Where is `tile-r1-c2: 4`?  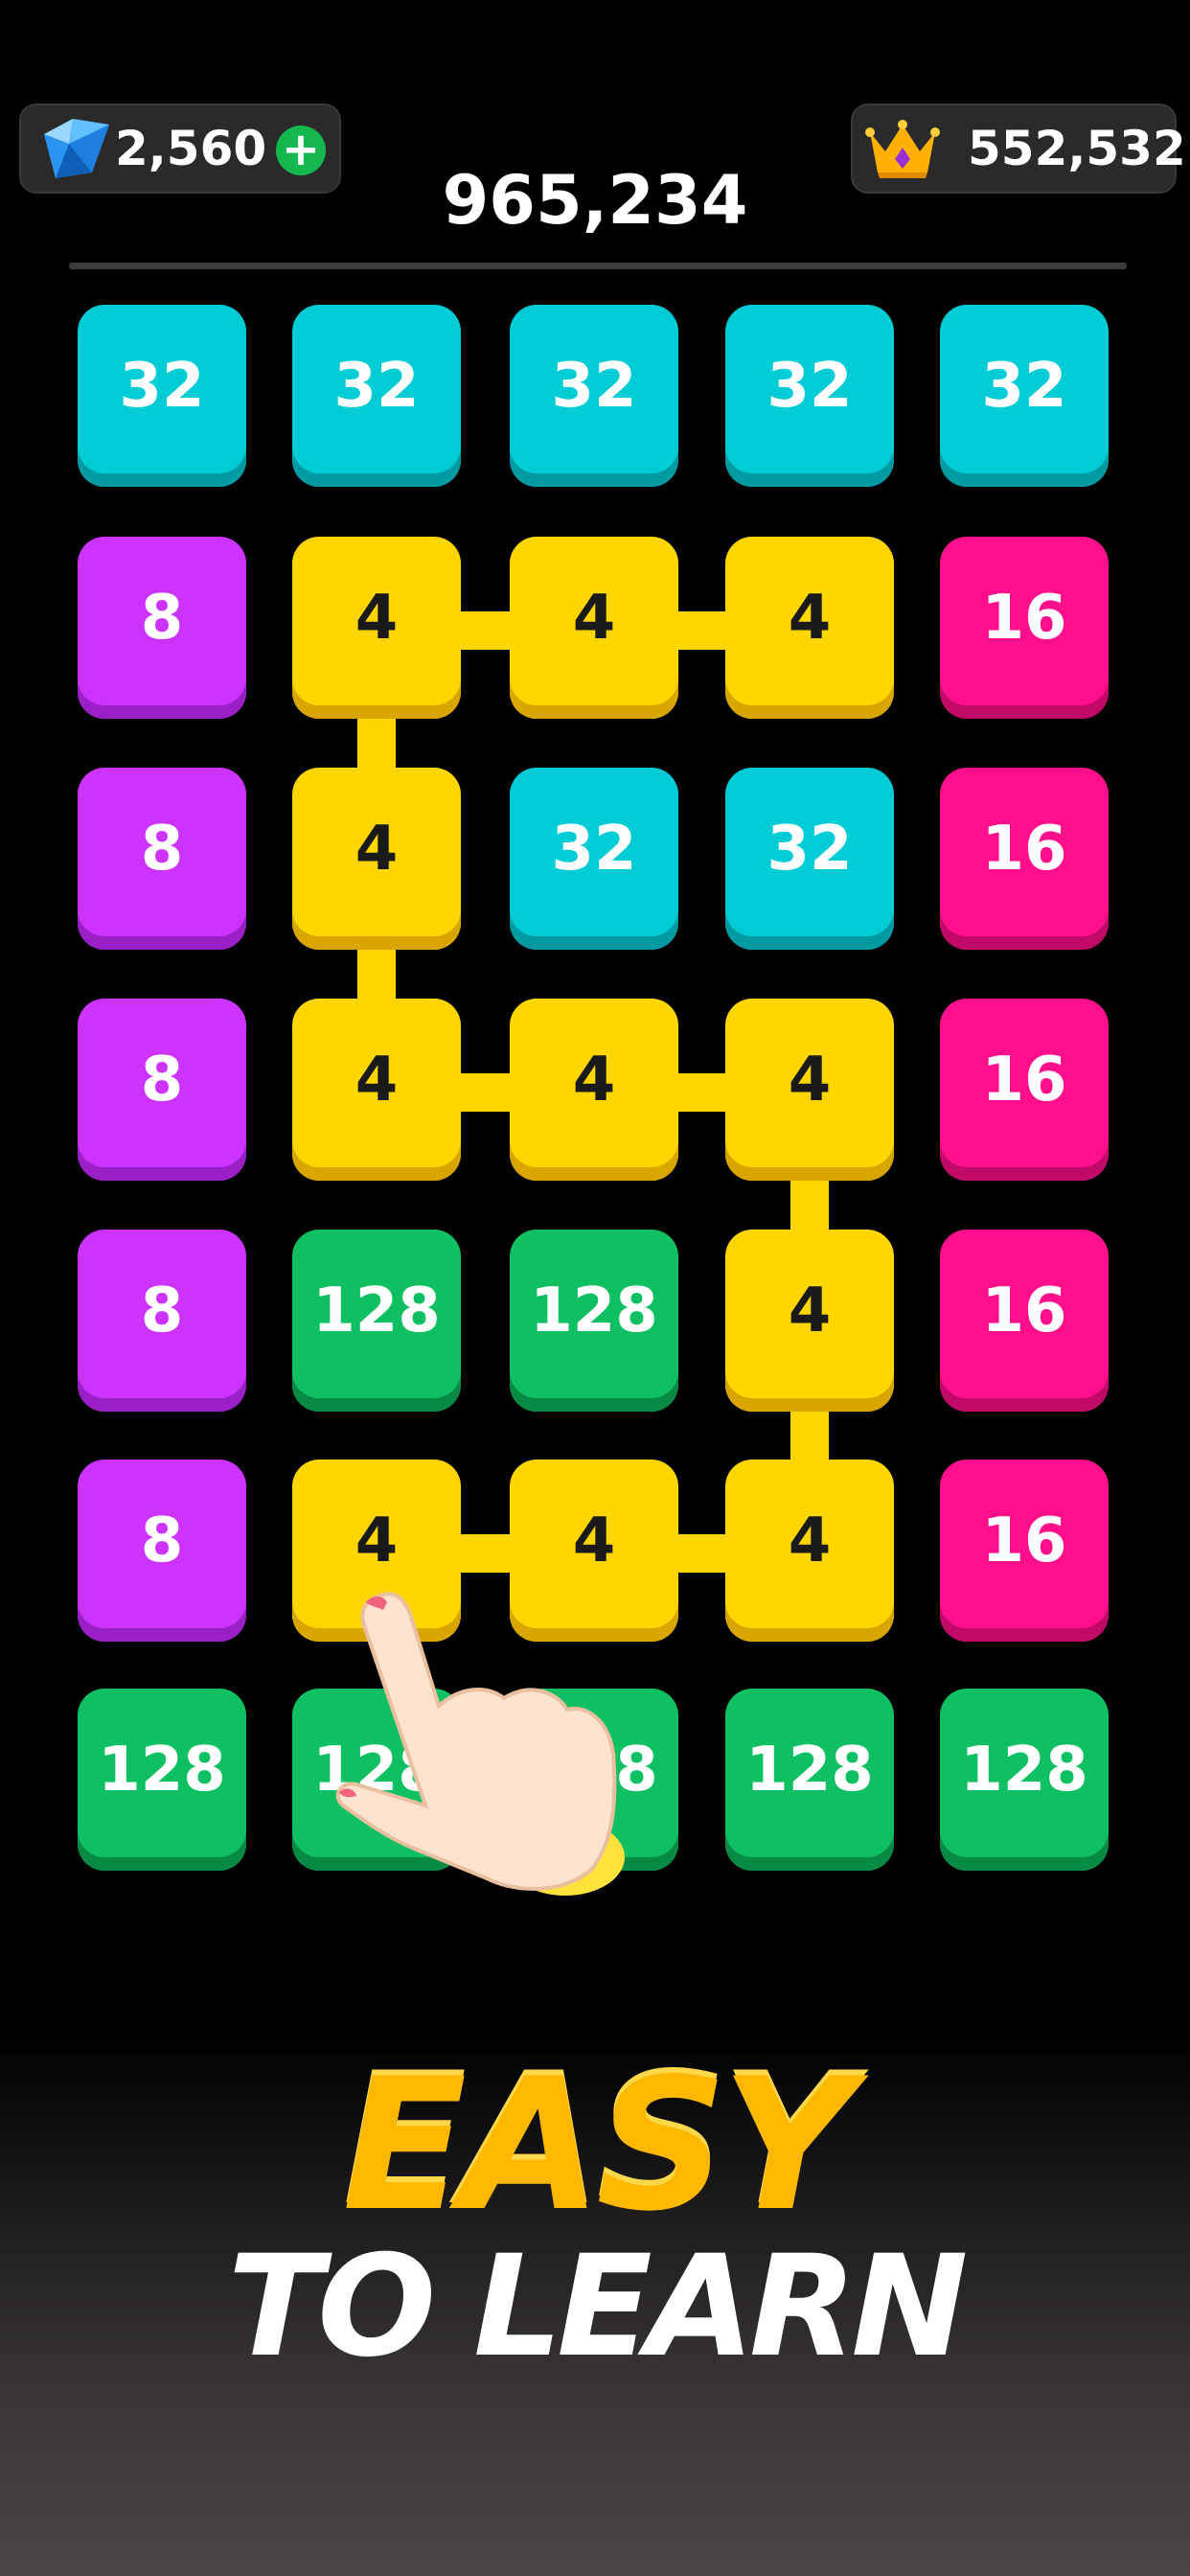 tile-r1-c2: 4 is located at coordinates (594, 628).